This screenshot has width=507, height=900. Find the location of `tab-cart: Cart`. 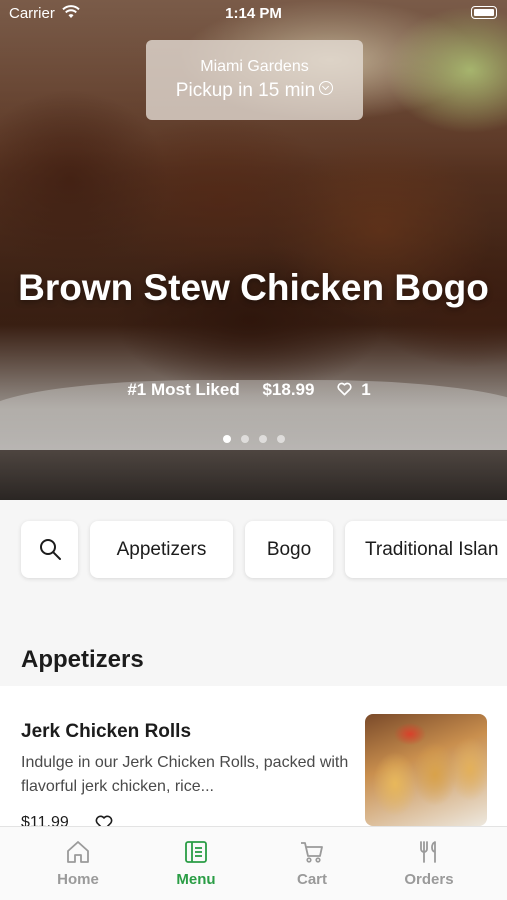

tab-cart: Cart is located at coordinates (312, 863).